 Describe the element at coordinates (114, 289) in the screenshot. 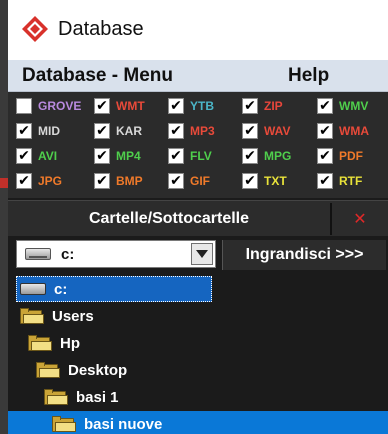

I see `tree-item: c:` at that location.